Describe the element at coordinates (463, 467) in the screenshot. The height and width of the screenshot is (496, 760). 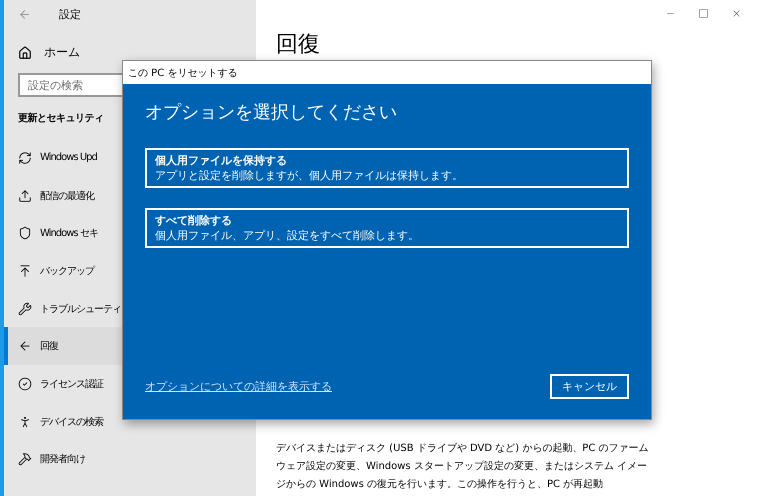
I see `description-text: デバイスまたはディスク (USB ドライブや DVD など) からの起動、PC のファームウェア設定の変更、Windows スタートアップ設定の変更、またはシステム イメージからの Windows の復元を行います。この操作を行うと、PC が再起動` at that location.